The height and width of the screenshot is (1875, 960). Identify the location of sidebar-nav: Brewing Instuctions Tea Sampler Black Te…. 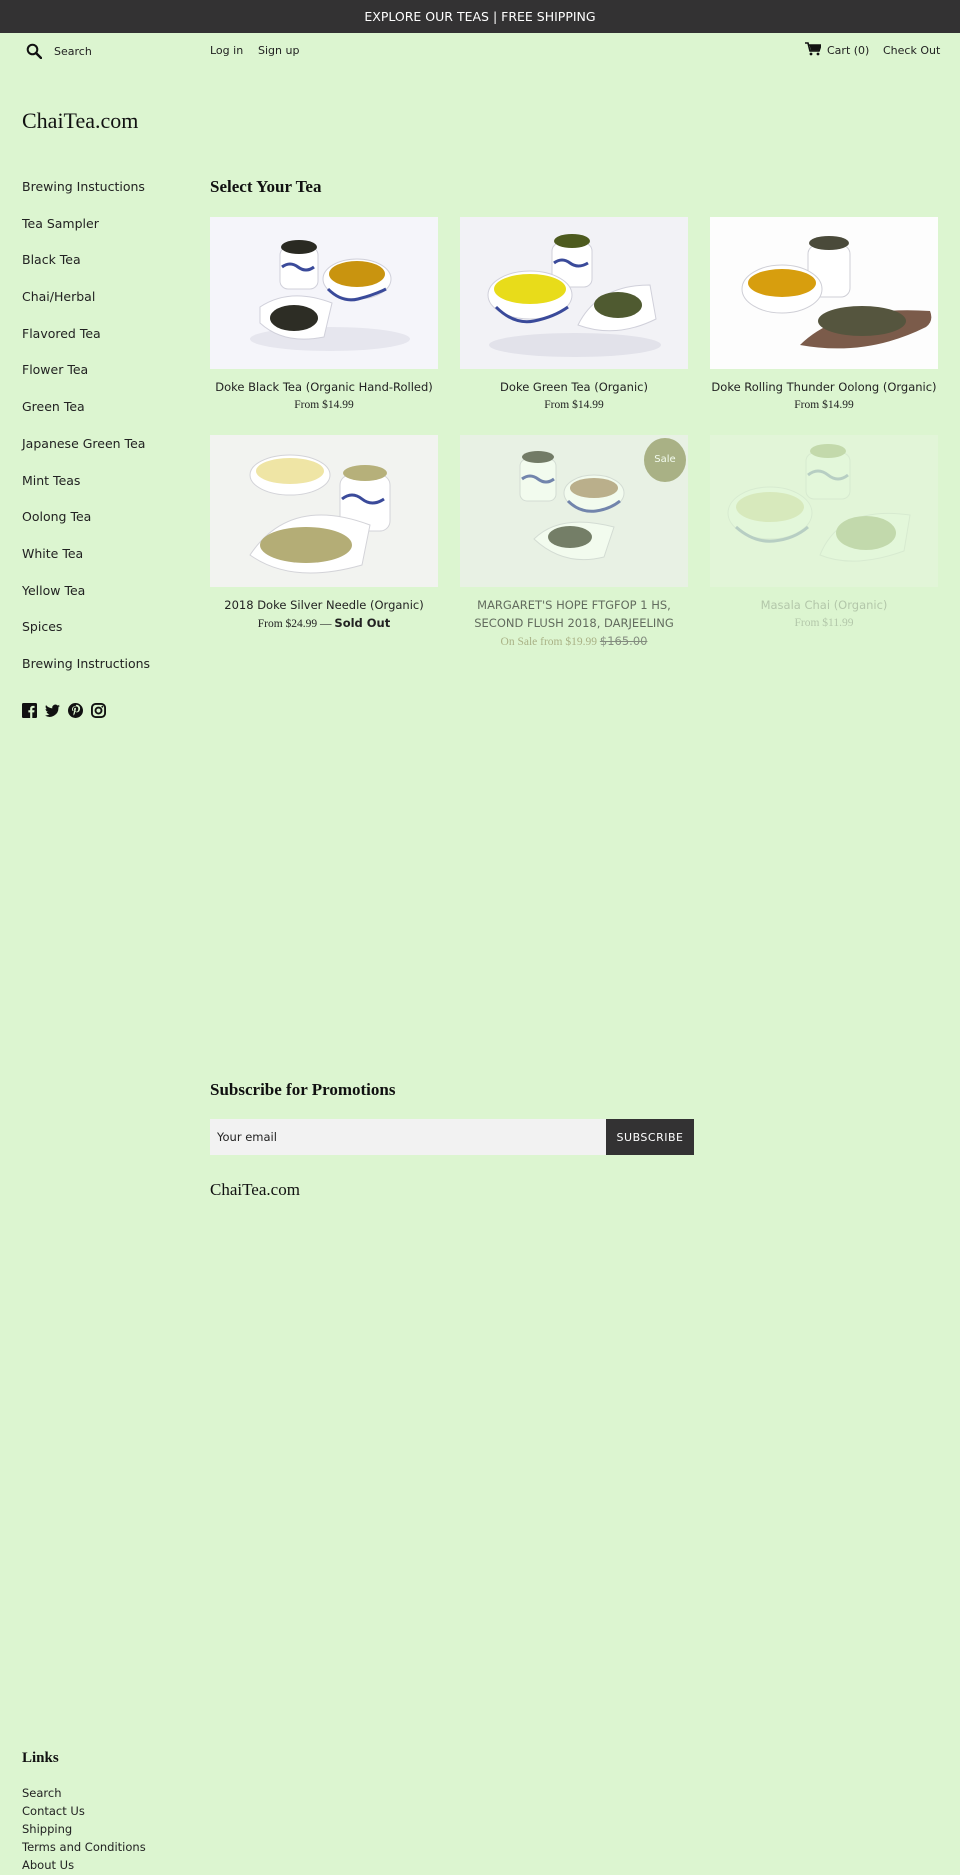
(107, 437).